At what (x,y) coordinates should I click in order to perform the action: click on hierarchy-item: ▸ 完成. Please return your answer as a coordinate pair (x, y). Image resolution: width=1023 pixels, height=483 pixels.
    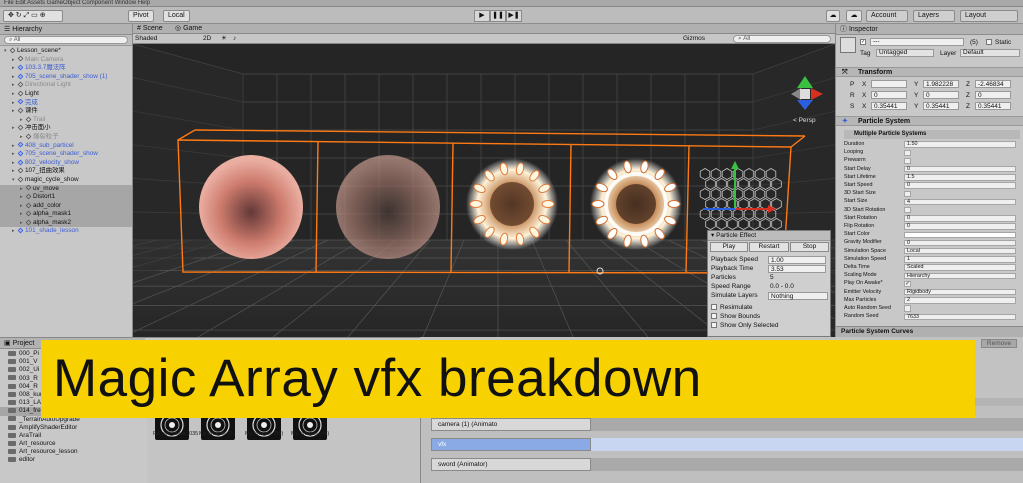
    Looking at the image, I should click on (66, 103).